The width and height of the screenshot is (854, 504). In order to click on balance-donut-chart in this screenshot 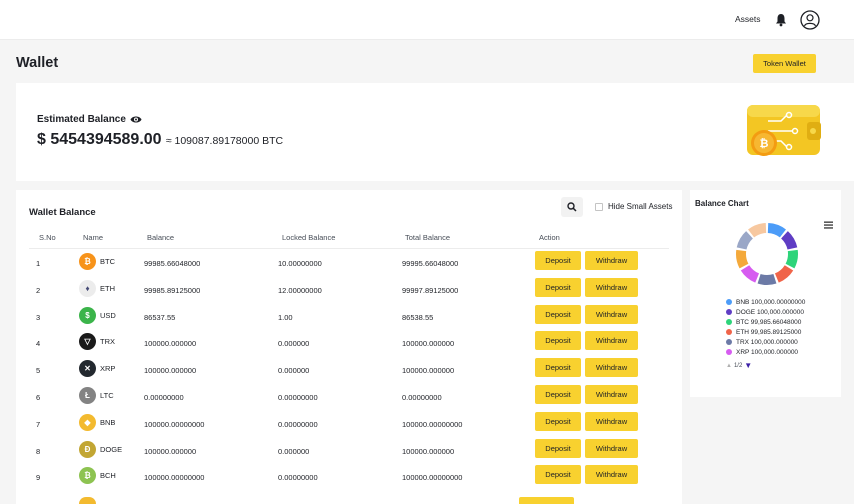, I will do `click(767, 254)`.